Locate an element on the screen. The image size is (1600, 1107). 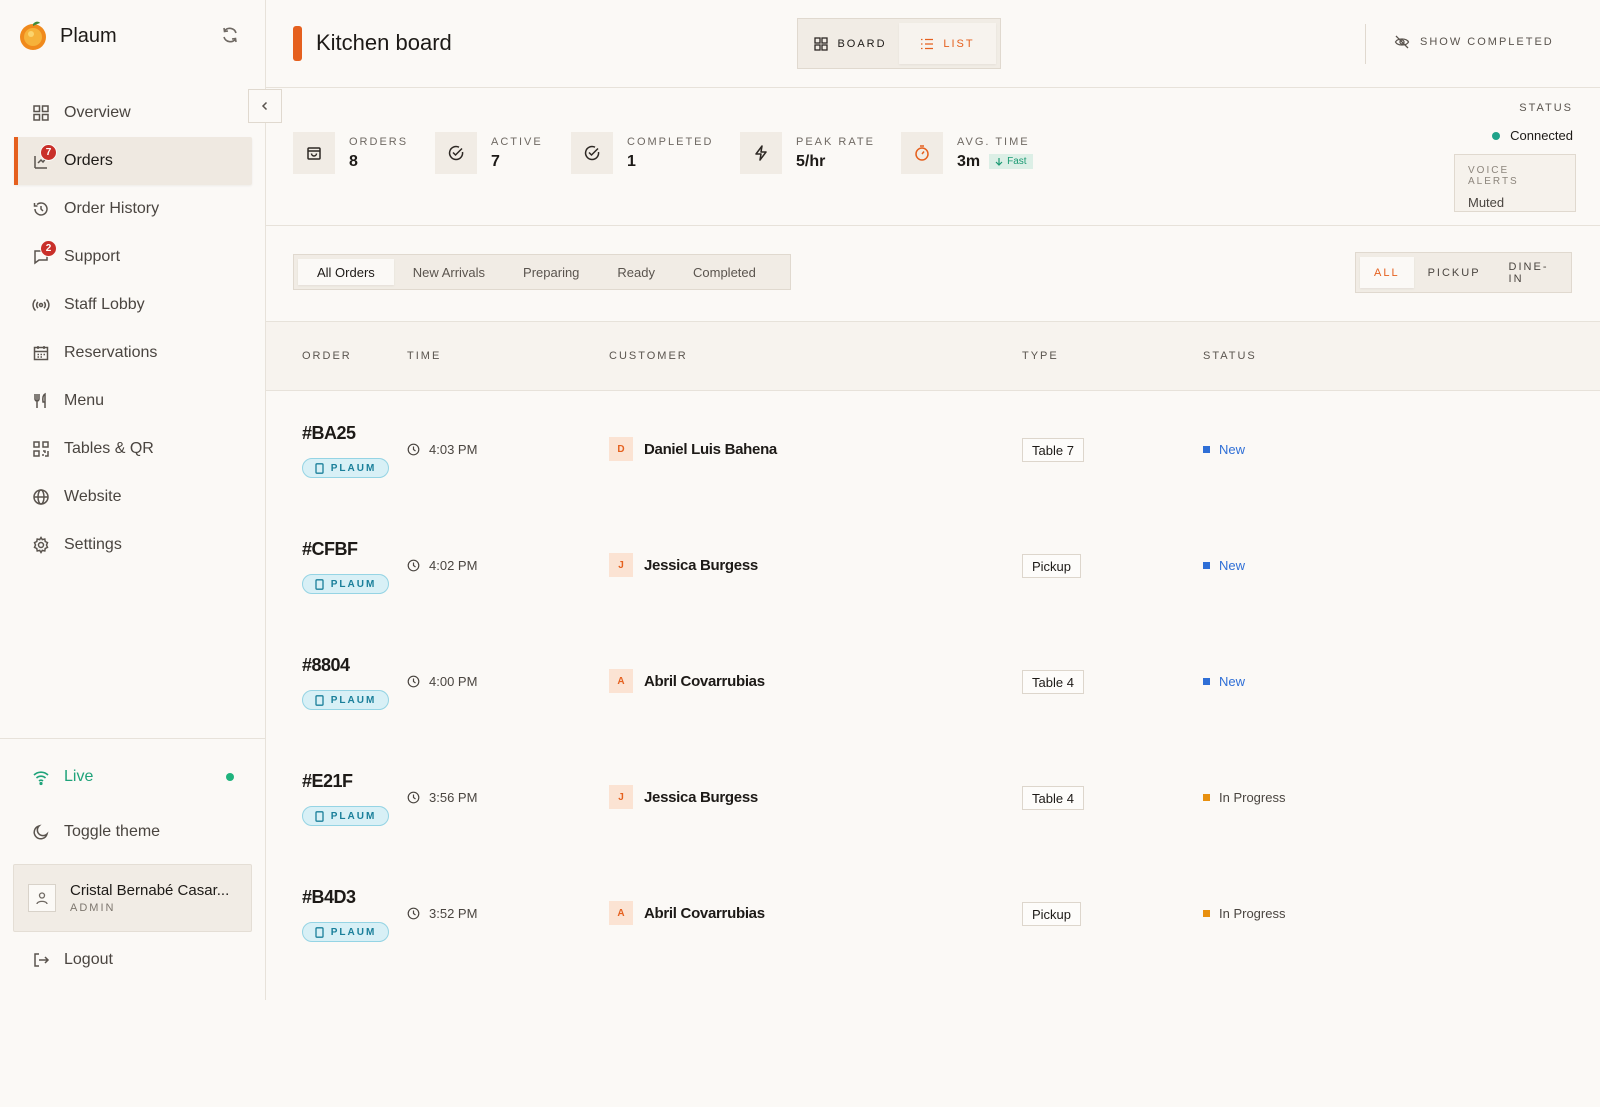
view-board-button: BOARD is located at coordinates (850, 43).